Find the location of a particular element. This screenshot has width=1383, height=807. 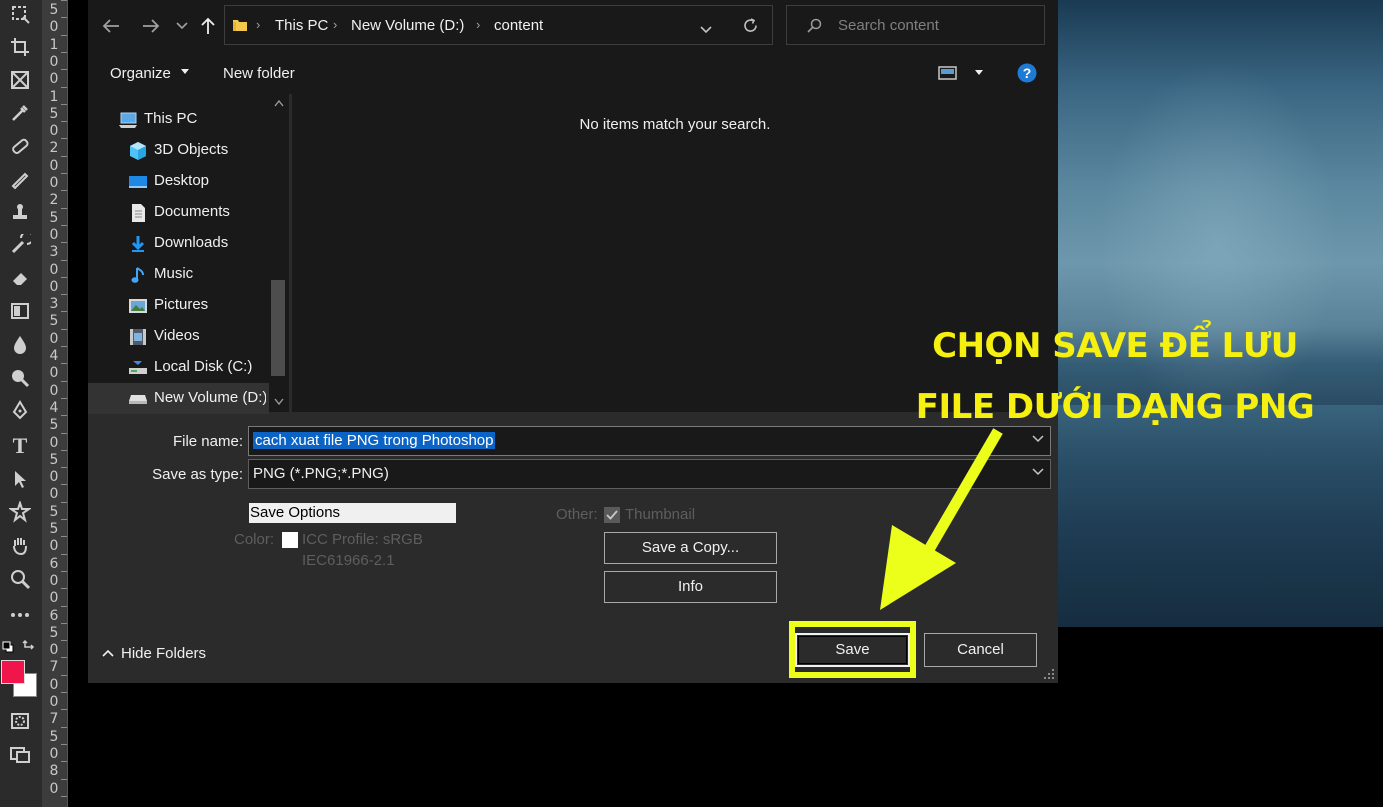

path-selection-tool-icon is located at coordinates (20, 479).